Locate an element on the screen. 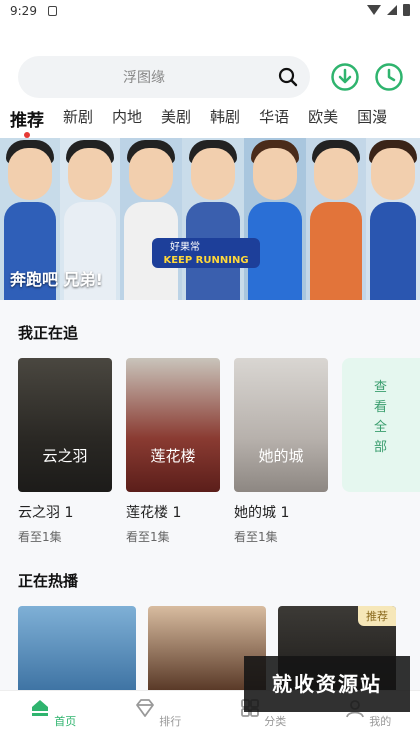  notification-icon is located at coordinates (52, 11).